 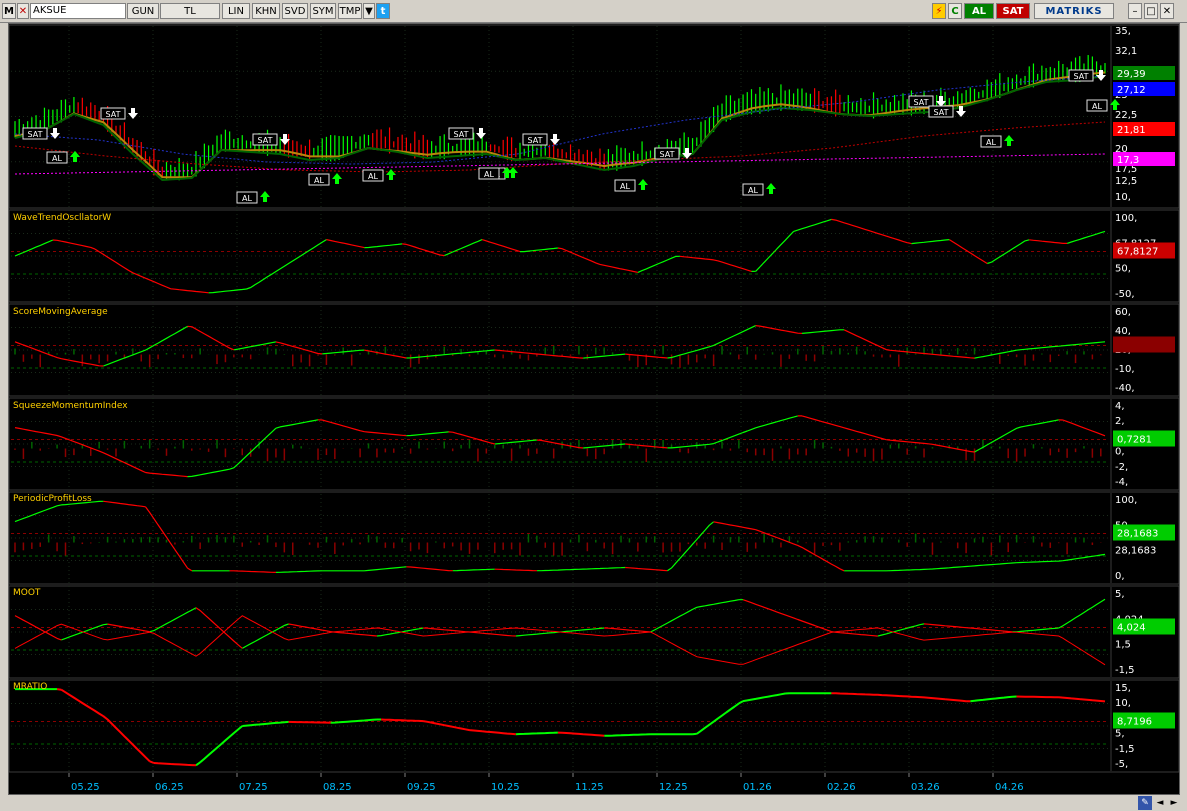 What do you see at coordinates (955, 11) in the screenshot?
I see `refresh-button: C` at bounding box center [955, 11].